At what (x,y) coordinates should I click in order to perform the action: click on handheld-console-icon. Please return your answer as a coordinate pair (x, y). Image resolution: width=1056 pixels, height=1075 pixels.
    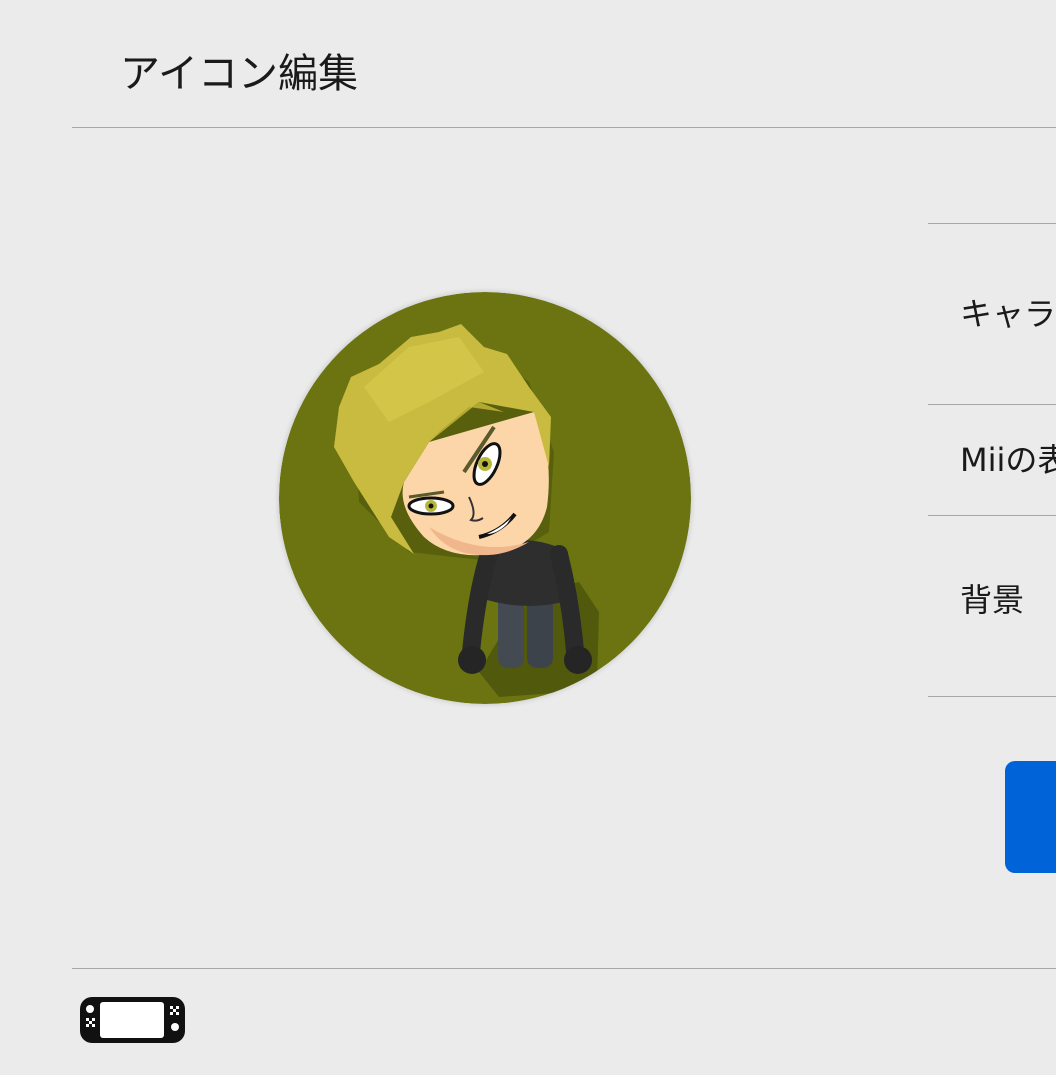
    Looking at the image, I should click on (132, 1020).